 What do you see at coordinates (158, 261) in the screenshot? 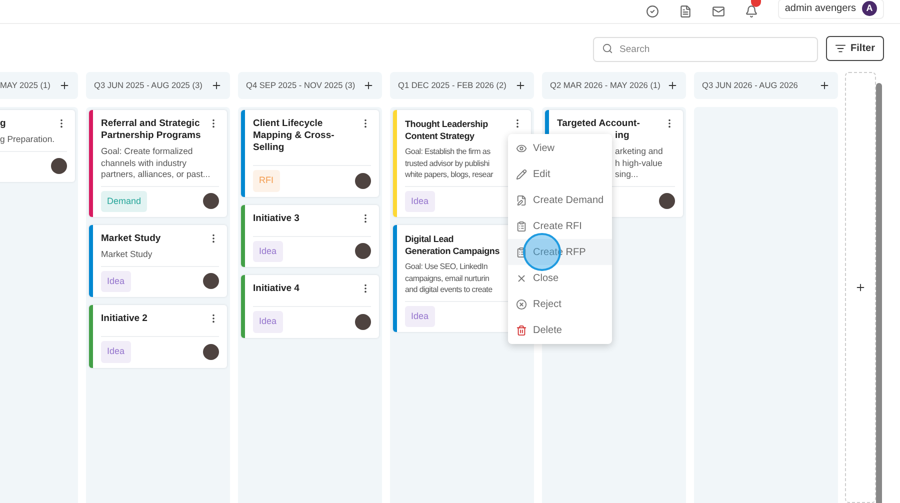
I see `card: Market Study Market Study Idea` at bounding box center [158, 261].